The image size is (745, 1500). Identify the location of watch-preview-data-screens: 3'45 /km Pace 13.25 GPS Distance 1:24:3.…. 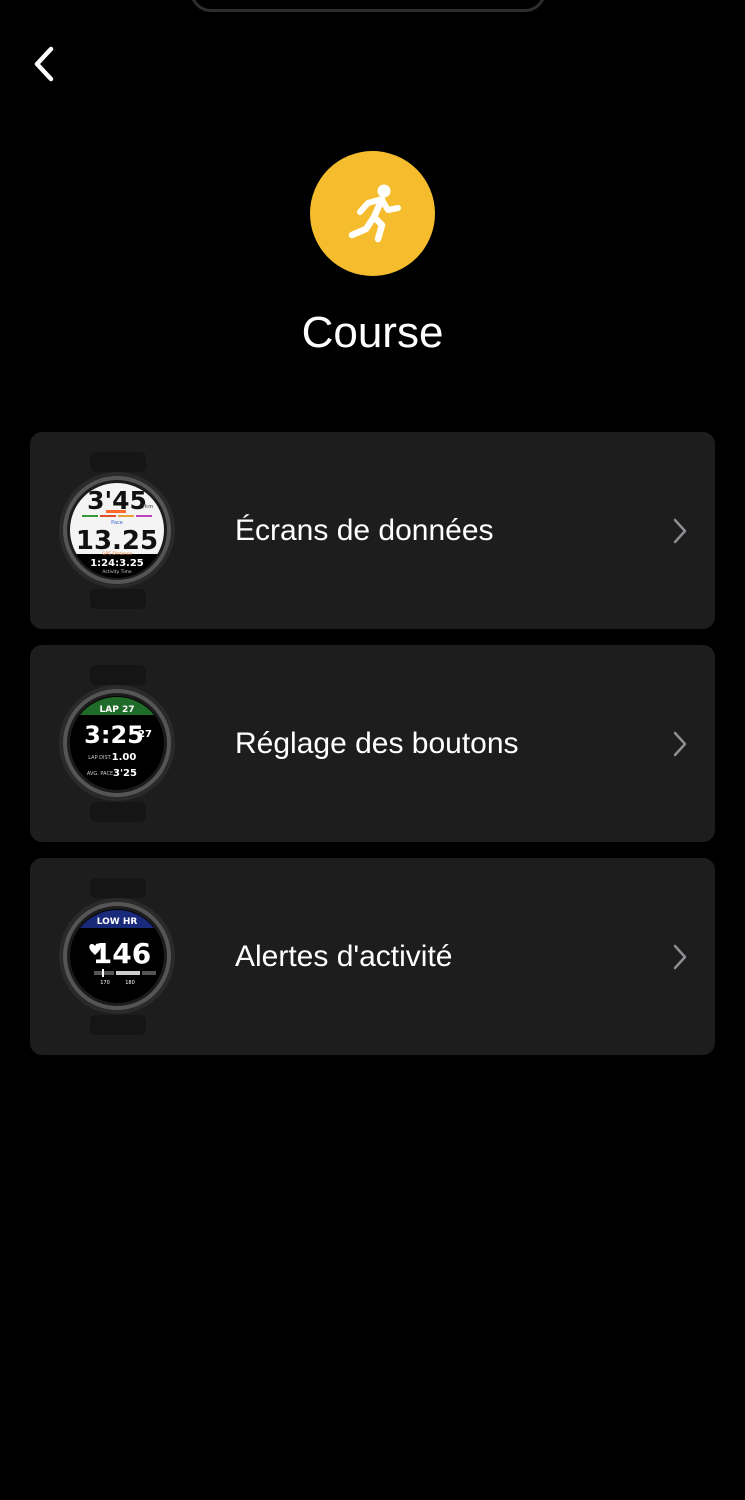
(118, 530).